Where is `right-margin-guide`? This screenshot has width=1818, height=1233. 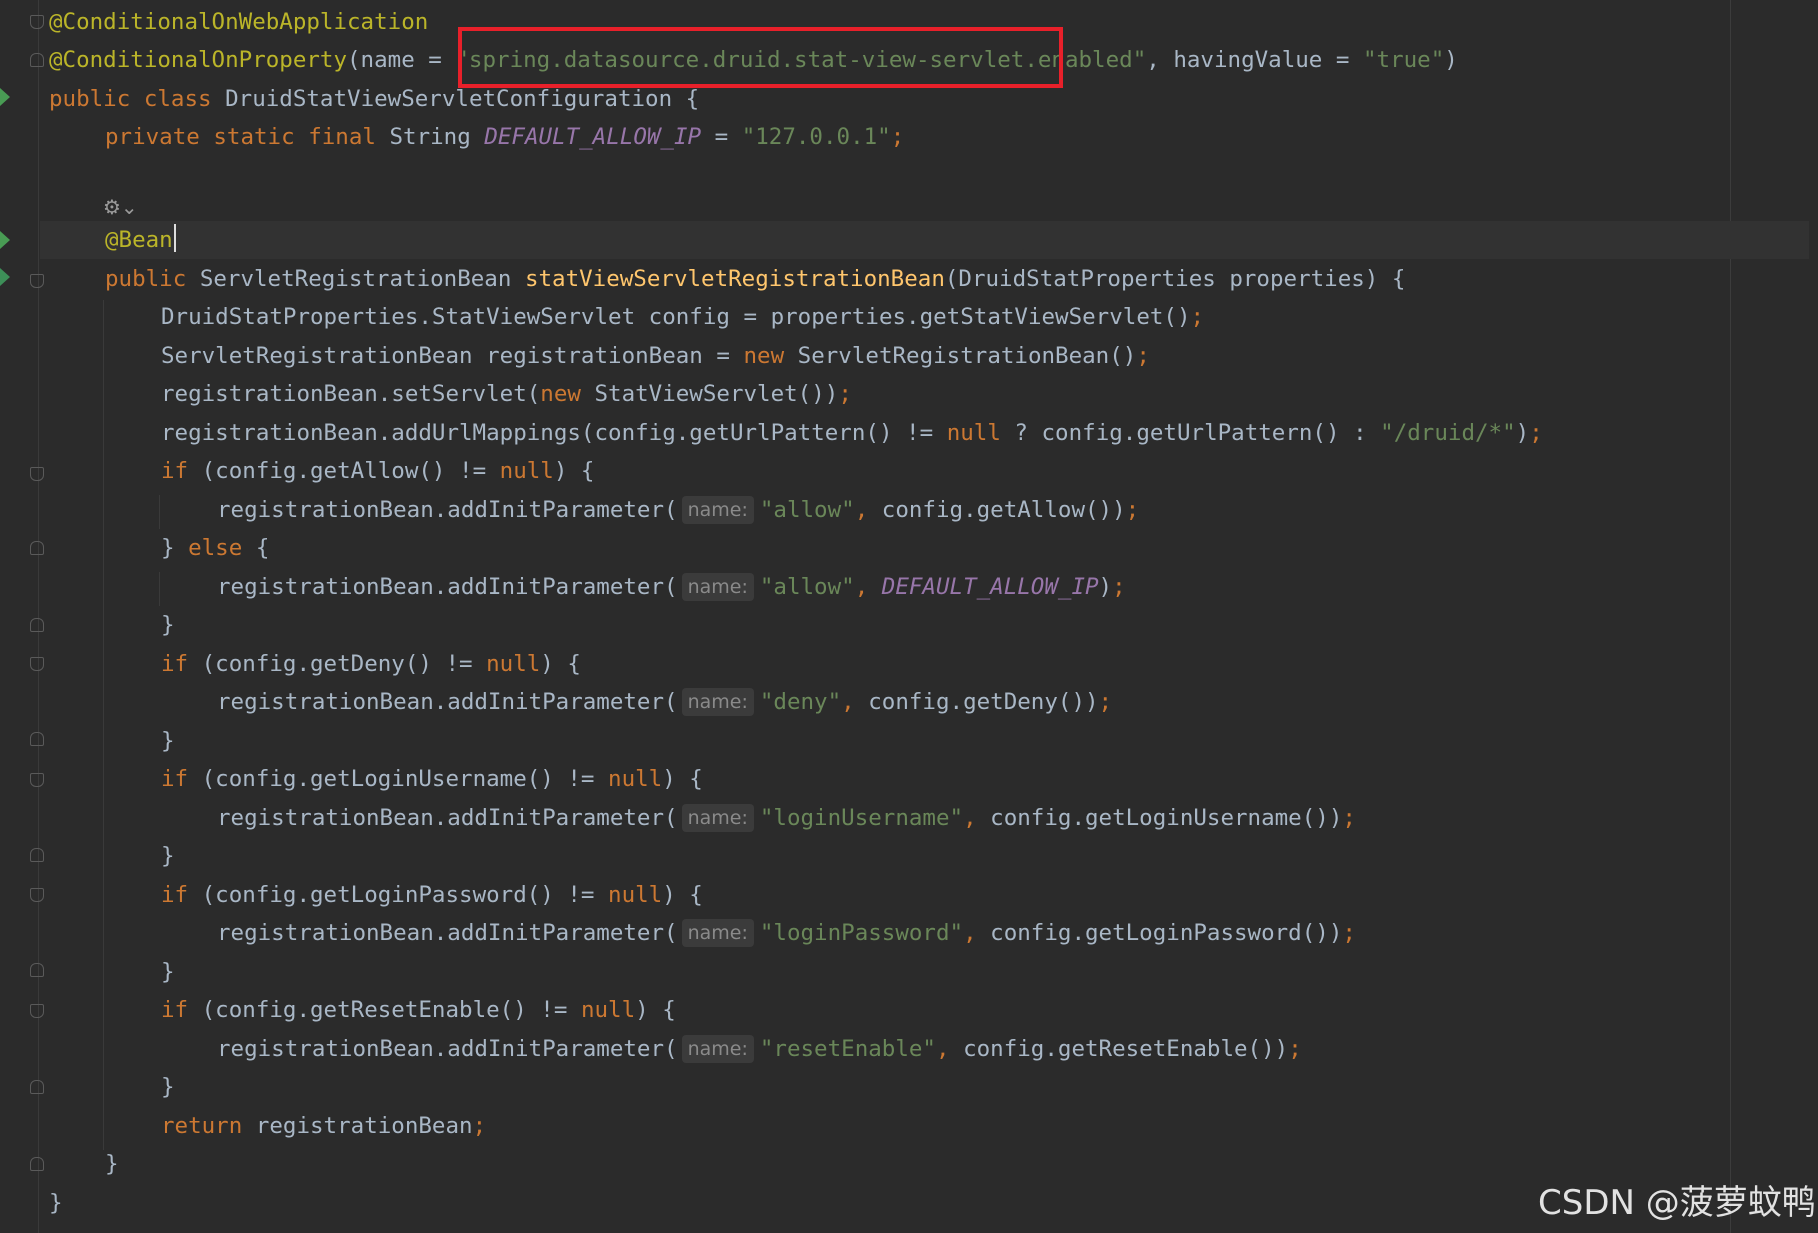
right-margin-guide is located at coordinates (1730, 616).